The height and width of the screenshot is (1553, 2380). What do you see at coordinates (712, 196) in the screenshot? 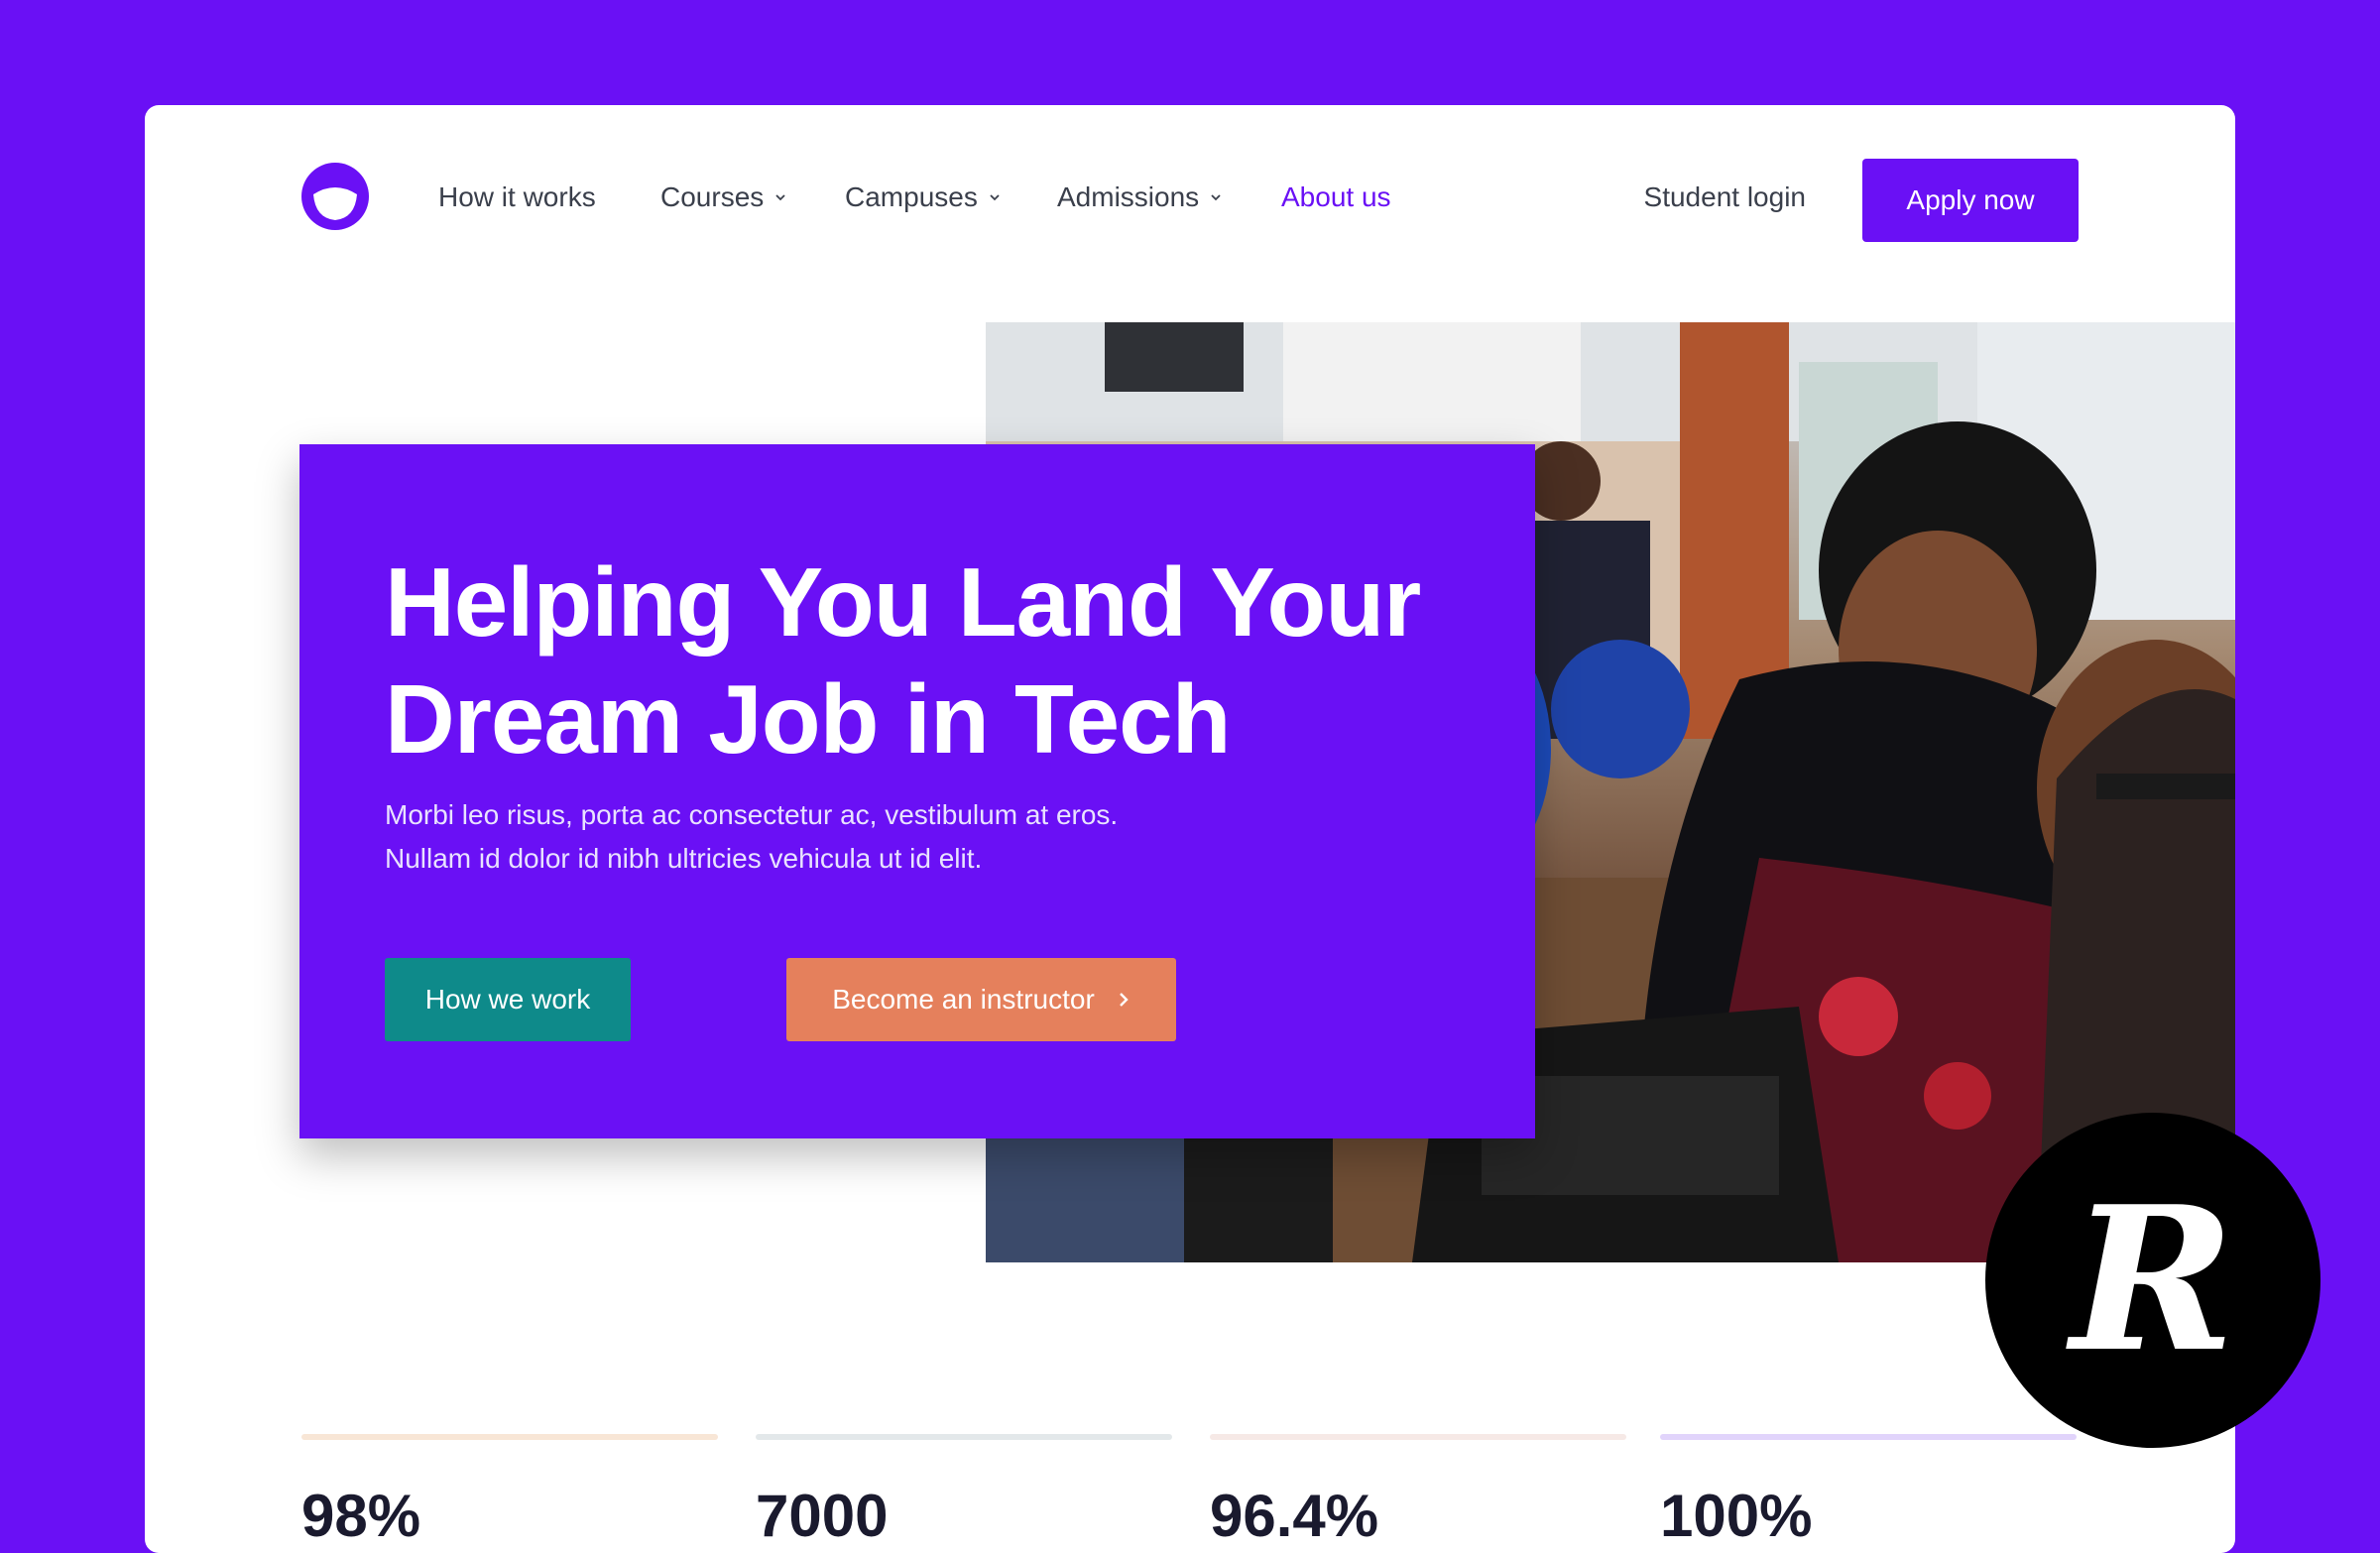
I see `nav-label: Courses` at bounding box center [712, 196].